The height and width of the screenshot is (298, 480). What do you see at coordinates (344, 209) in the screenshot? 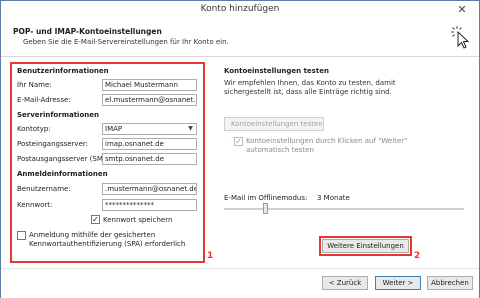
I see `offline-slider-track` at bounding box center [344, 209].